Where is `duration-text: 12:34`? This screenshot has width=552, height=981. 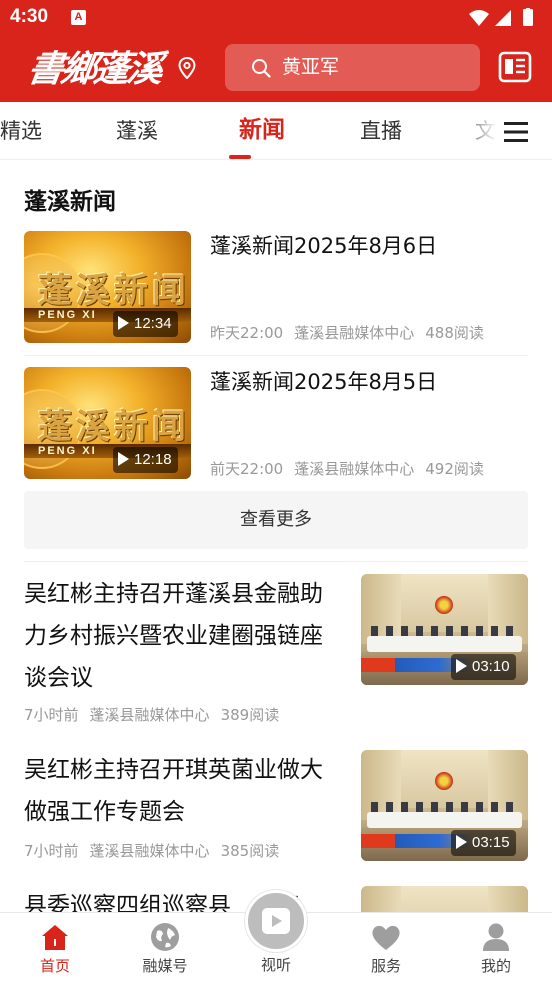 duration-text: 12:34 is located at coordinates (153, 323).